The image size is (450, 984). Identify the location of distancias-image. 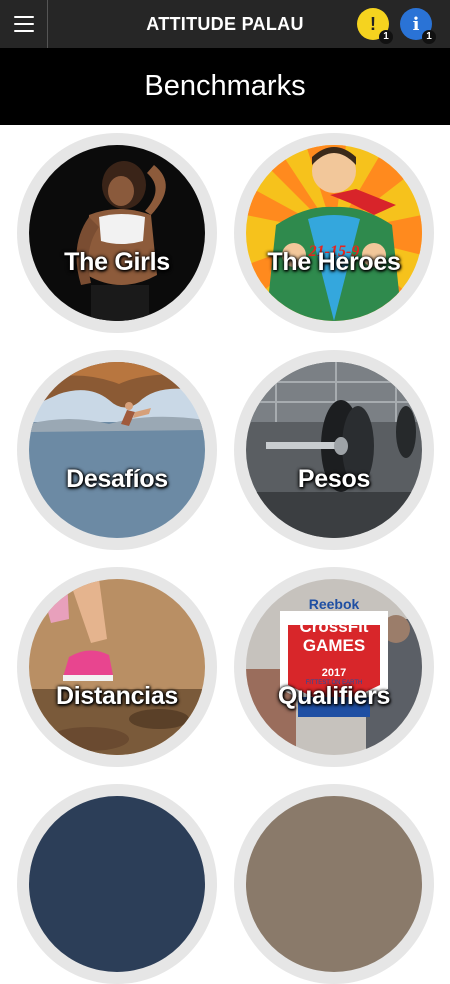
(117, 667).